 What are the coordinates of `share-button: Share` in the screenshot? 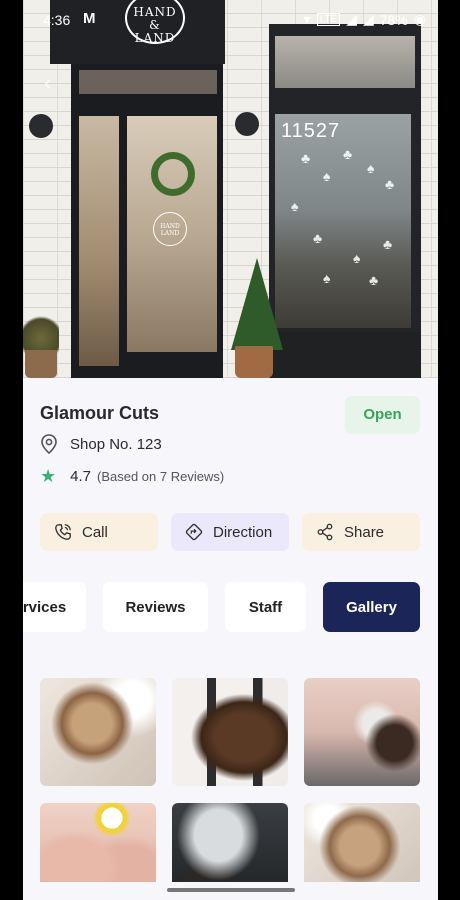 It's located at (361, 532).